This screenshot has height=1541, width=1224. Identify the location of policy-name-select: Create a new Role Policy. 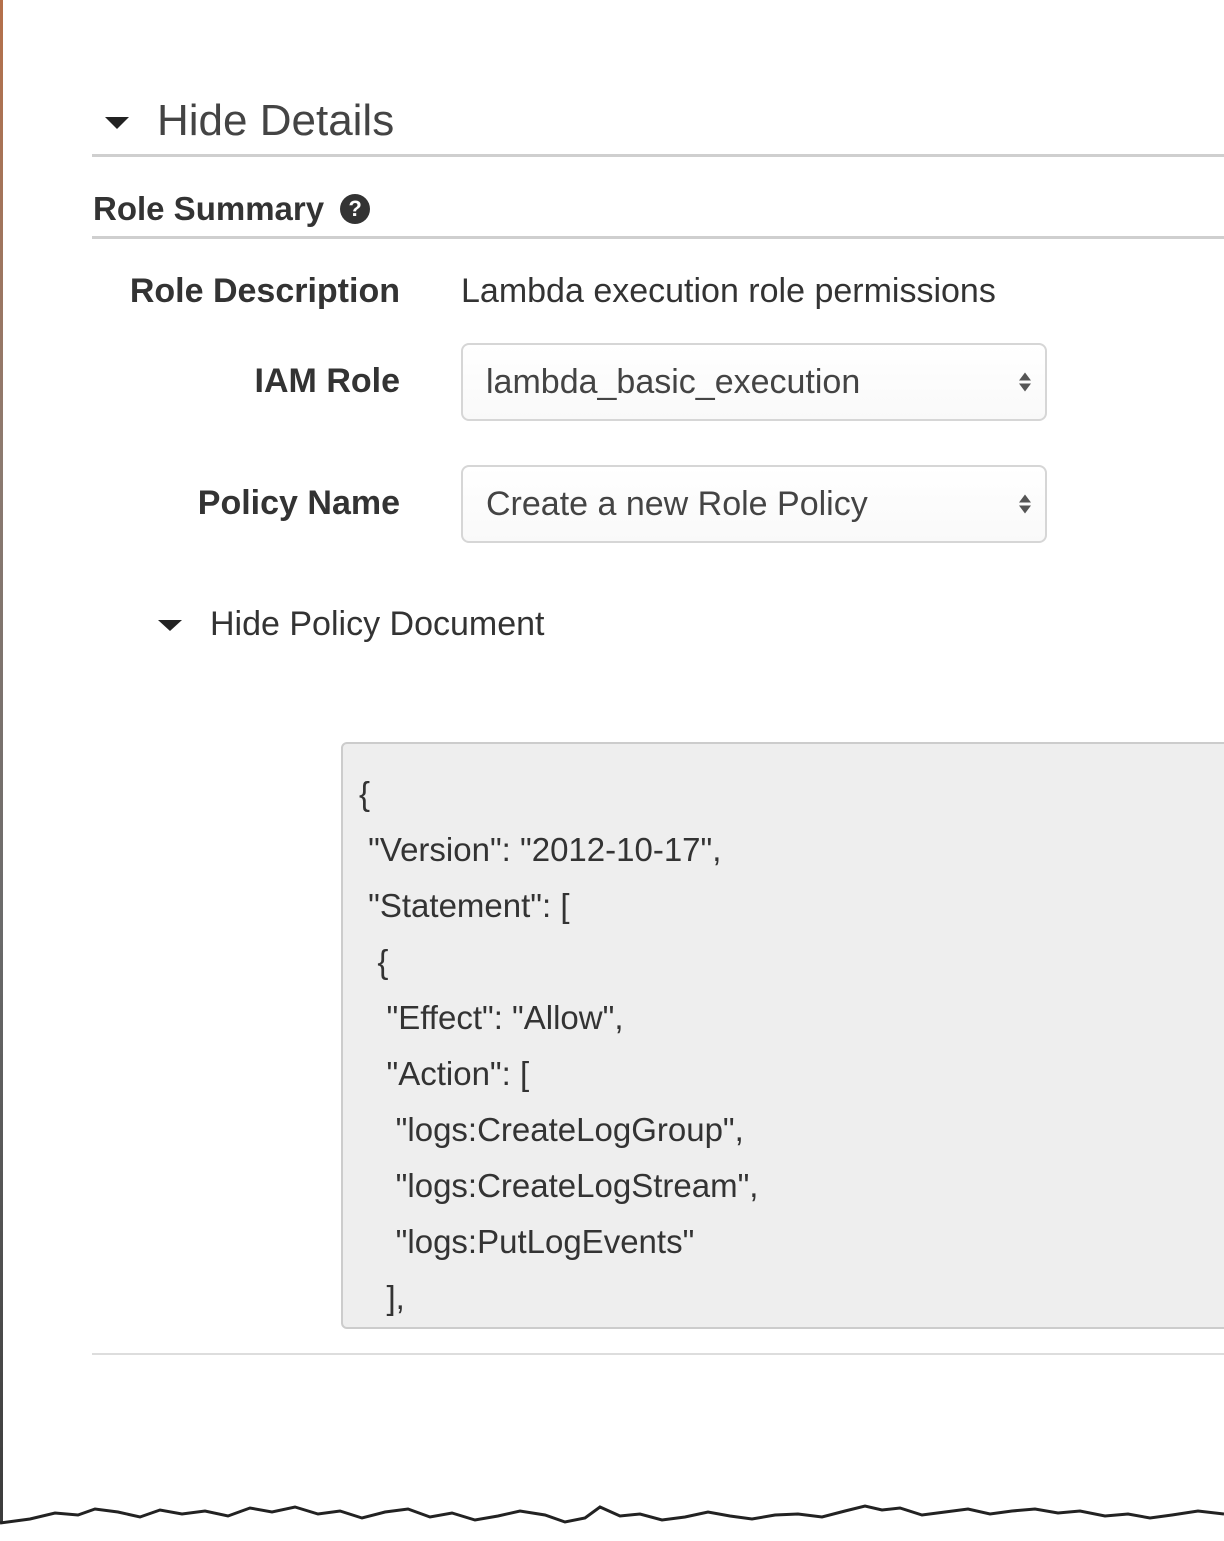
(754, 504).